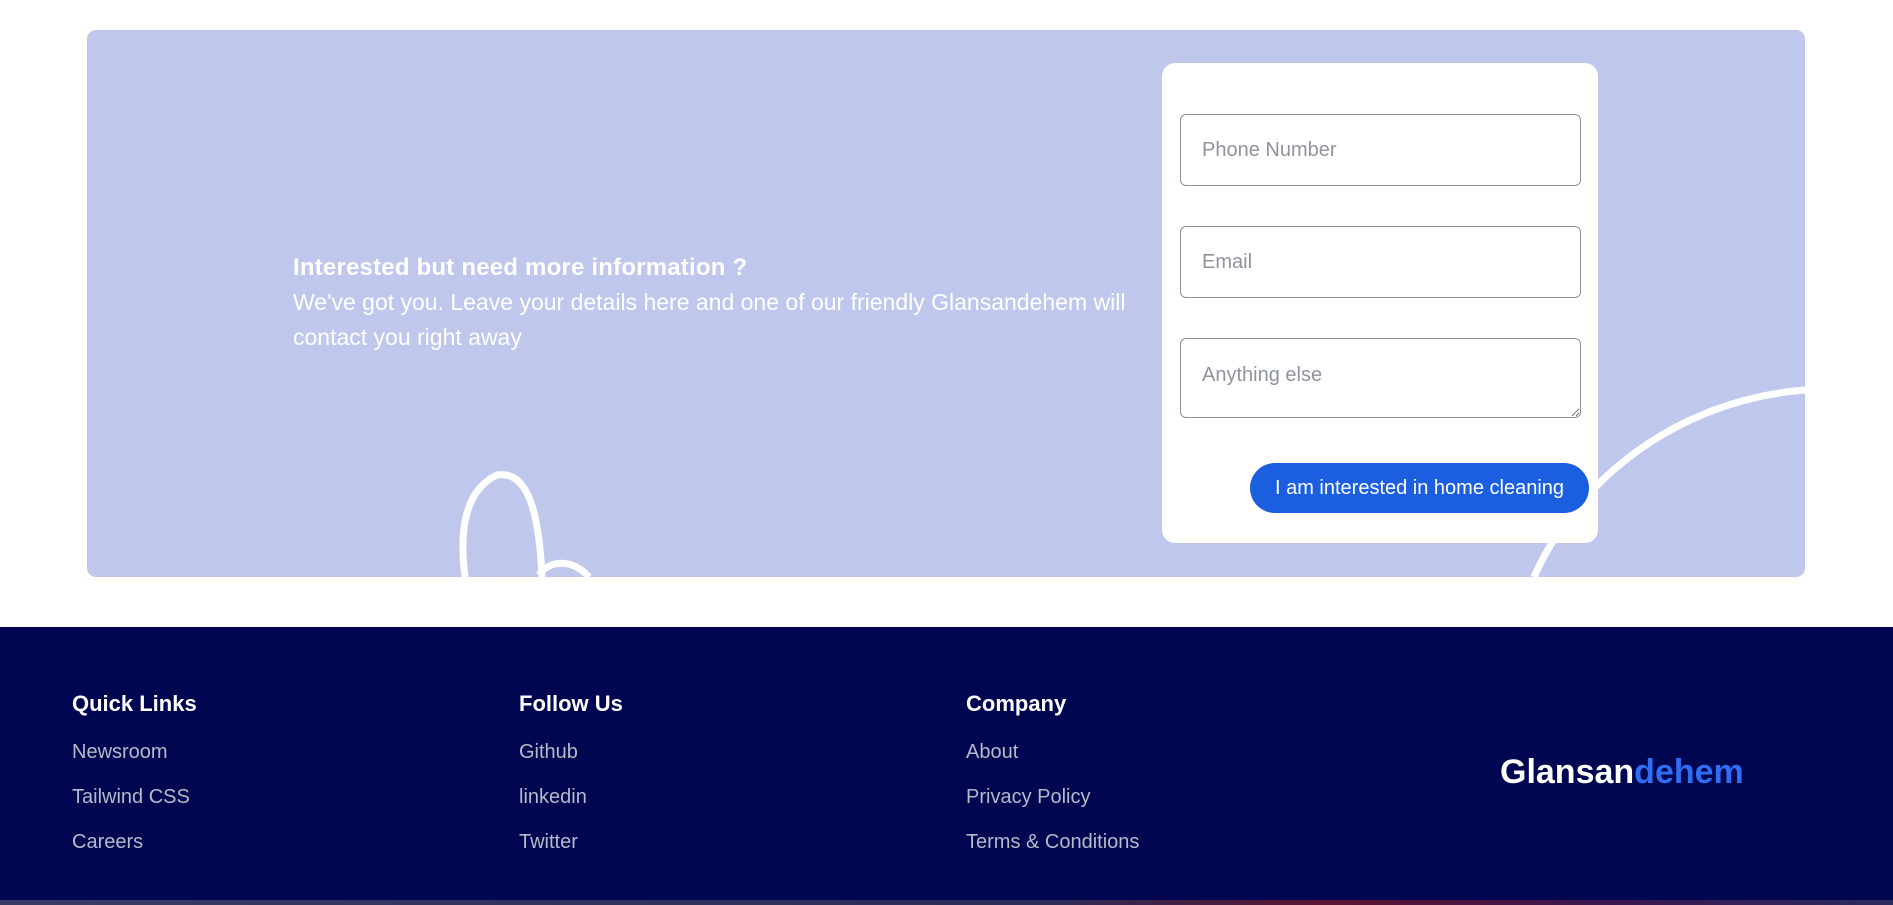 This screenshot has height=905, width=1893. What do you see at coordinates (1567, 772) in the screenshot?
I see `brand-logo-part1: Glansan` at bounding box center [1567, 772].